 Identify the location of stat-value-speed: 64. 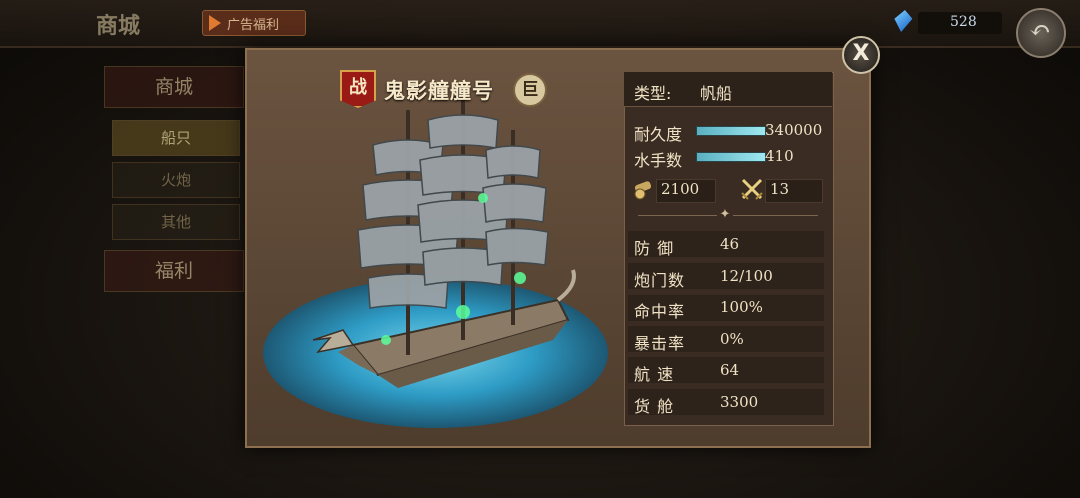
(730, 370).